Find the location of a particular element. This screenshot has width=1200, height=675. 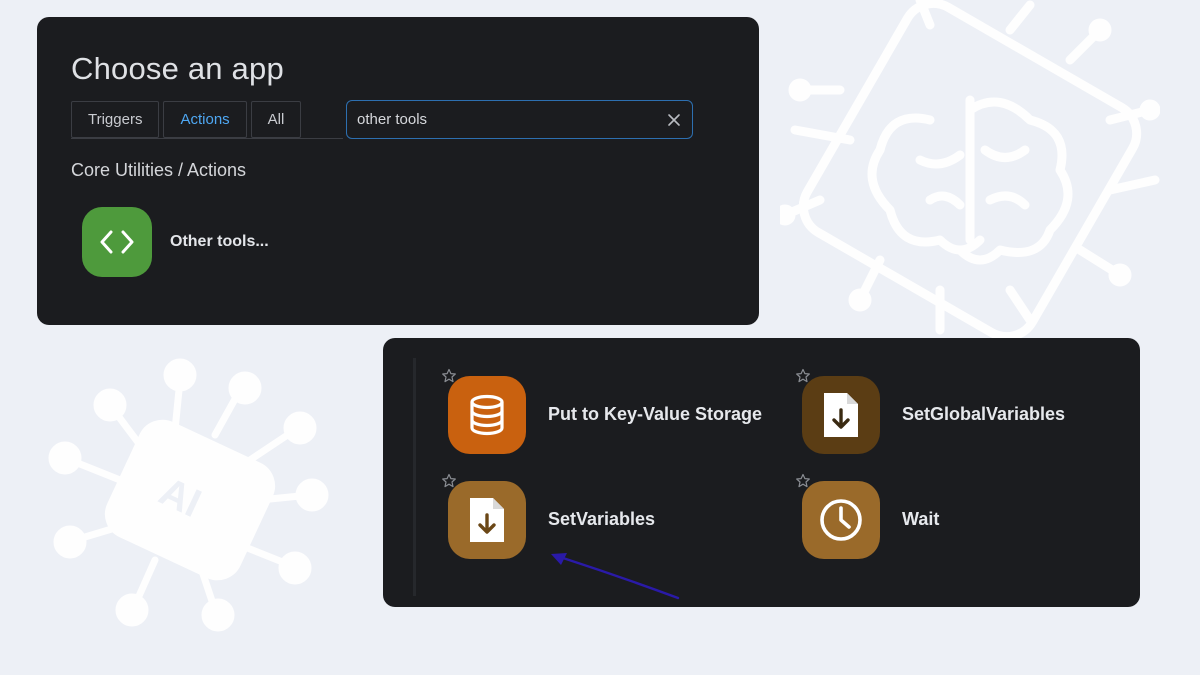

code-brackets-icon is located at coordinates (117, 242).